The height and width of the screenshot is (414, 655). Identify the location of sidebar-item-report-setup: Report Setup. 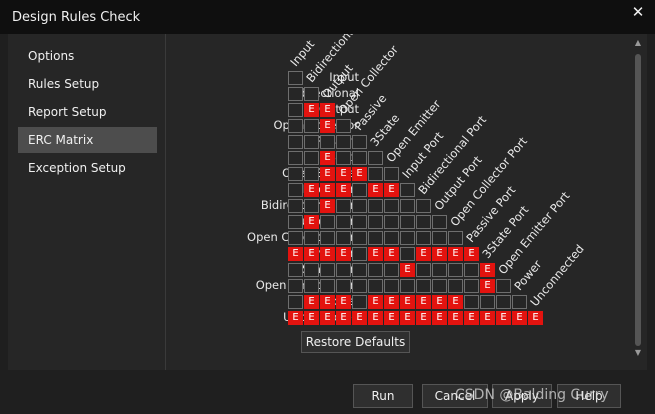
(87, 112).